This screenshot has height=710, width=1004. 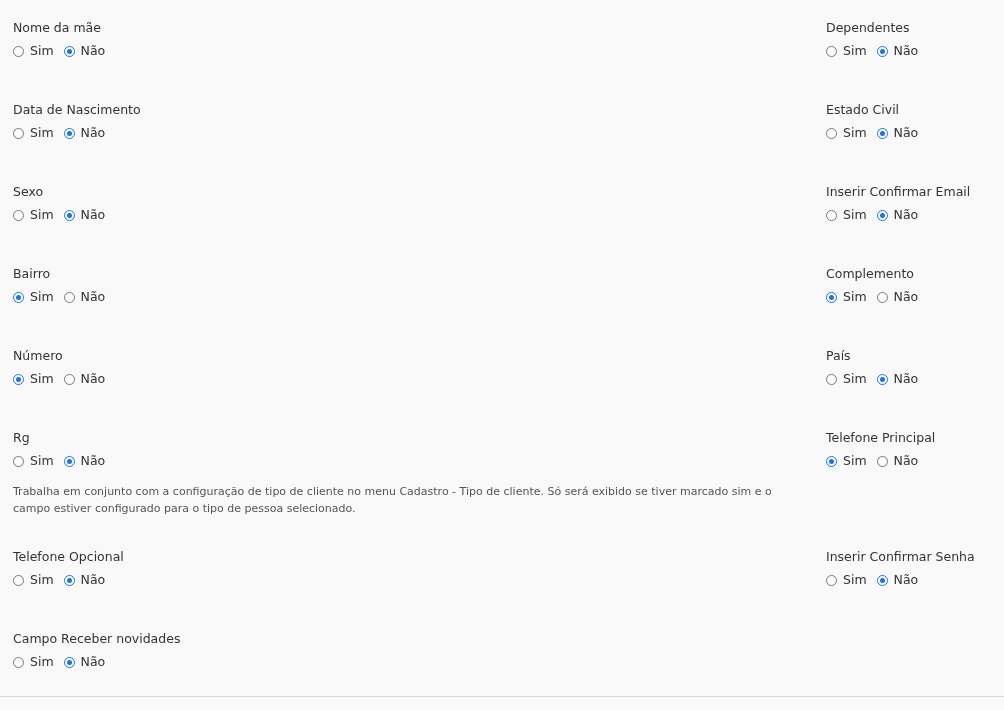 What do you see at coordinates (870, 274) in the screenshot?
I see `field-label: Complemento` at bounding box center [870, 274].